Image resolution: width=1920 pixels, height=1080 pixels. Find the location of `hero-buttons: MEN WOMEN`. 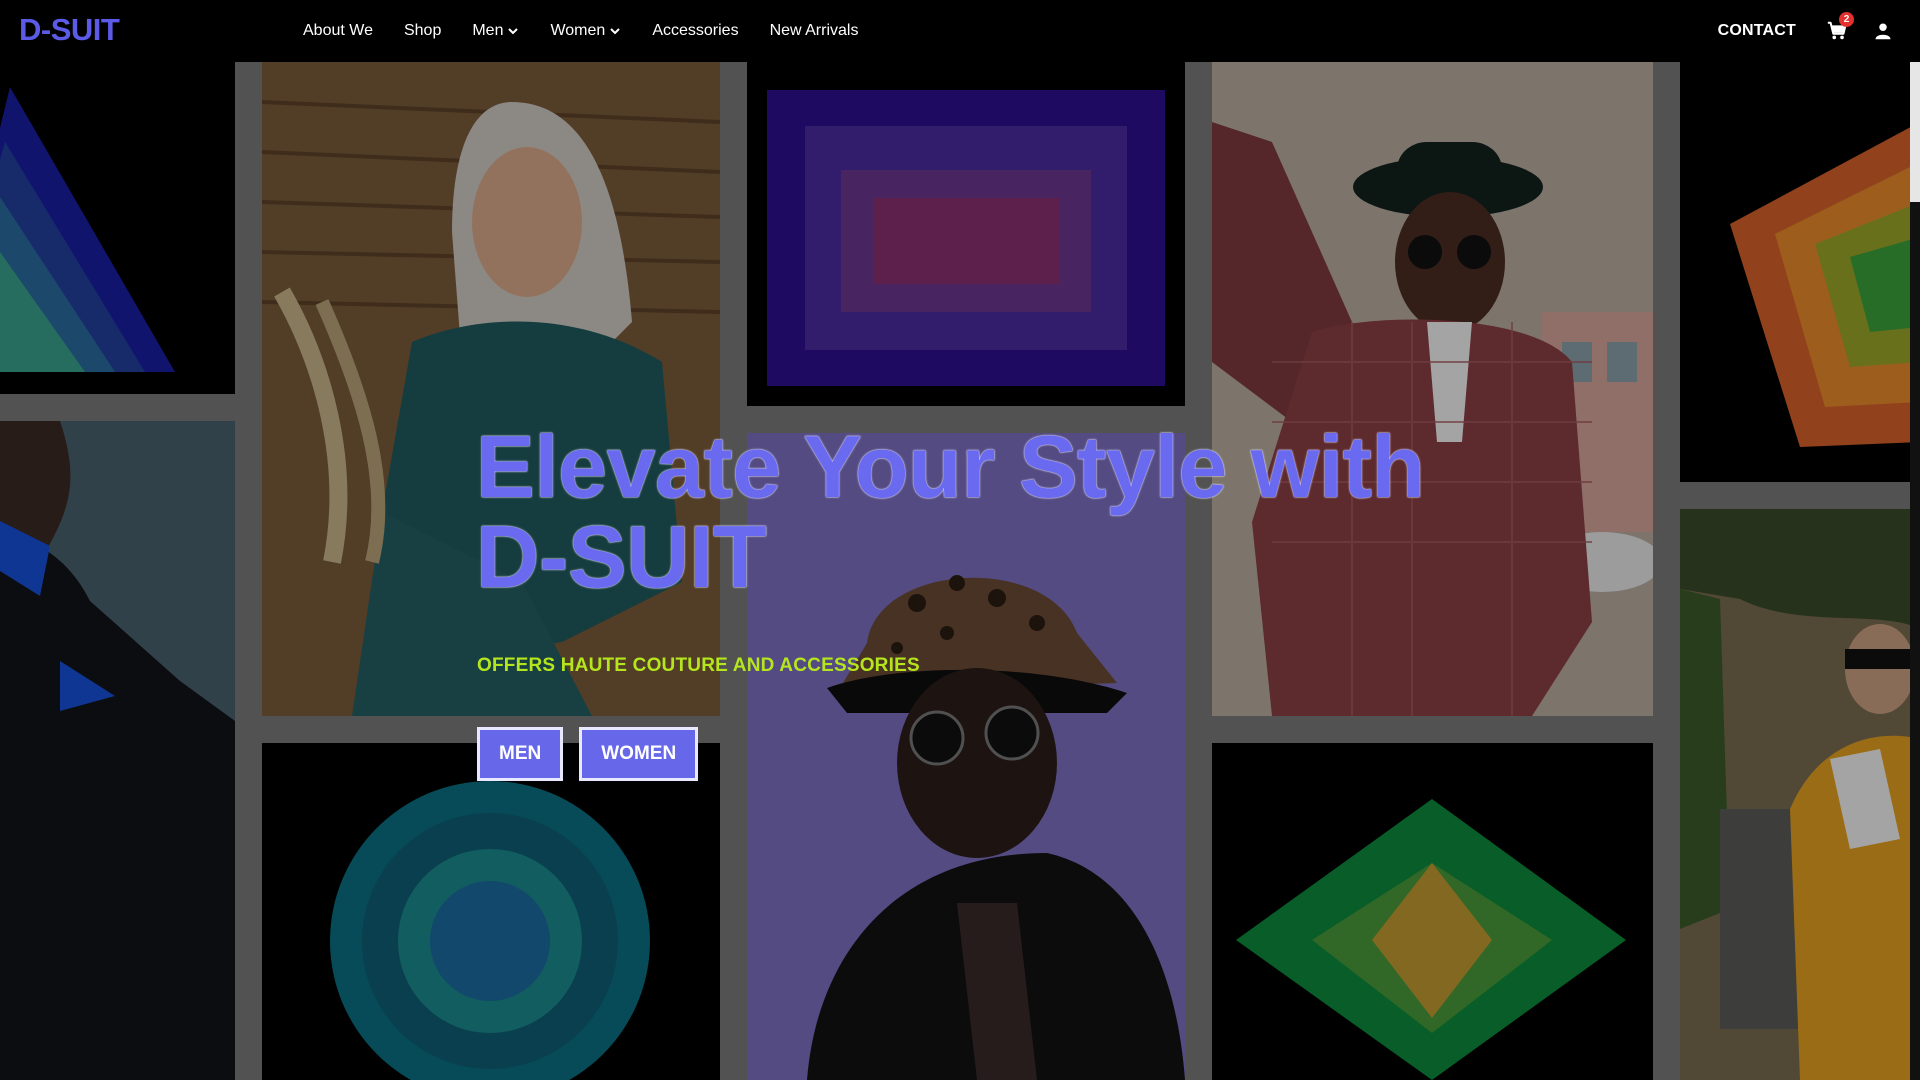

hero-buttons: MEN WOMEN is located at coordinates (595, 754).